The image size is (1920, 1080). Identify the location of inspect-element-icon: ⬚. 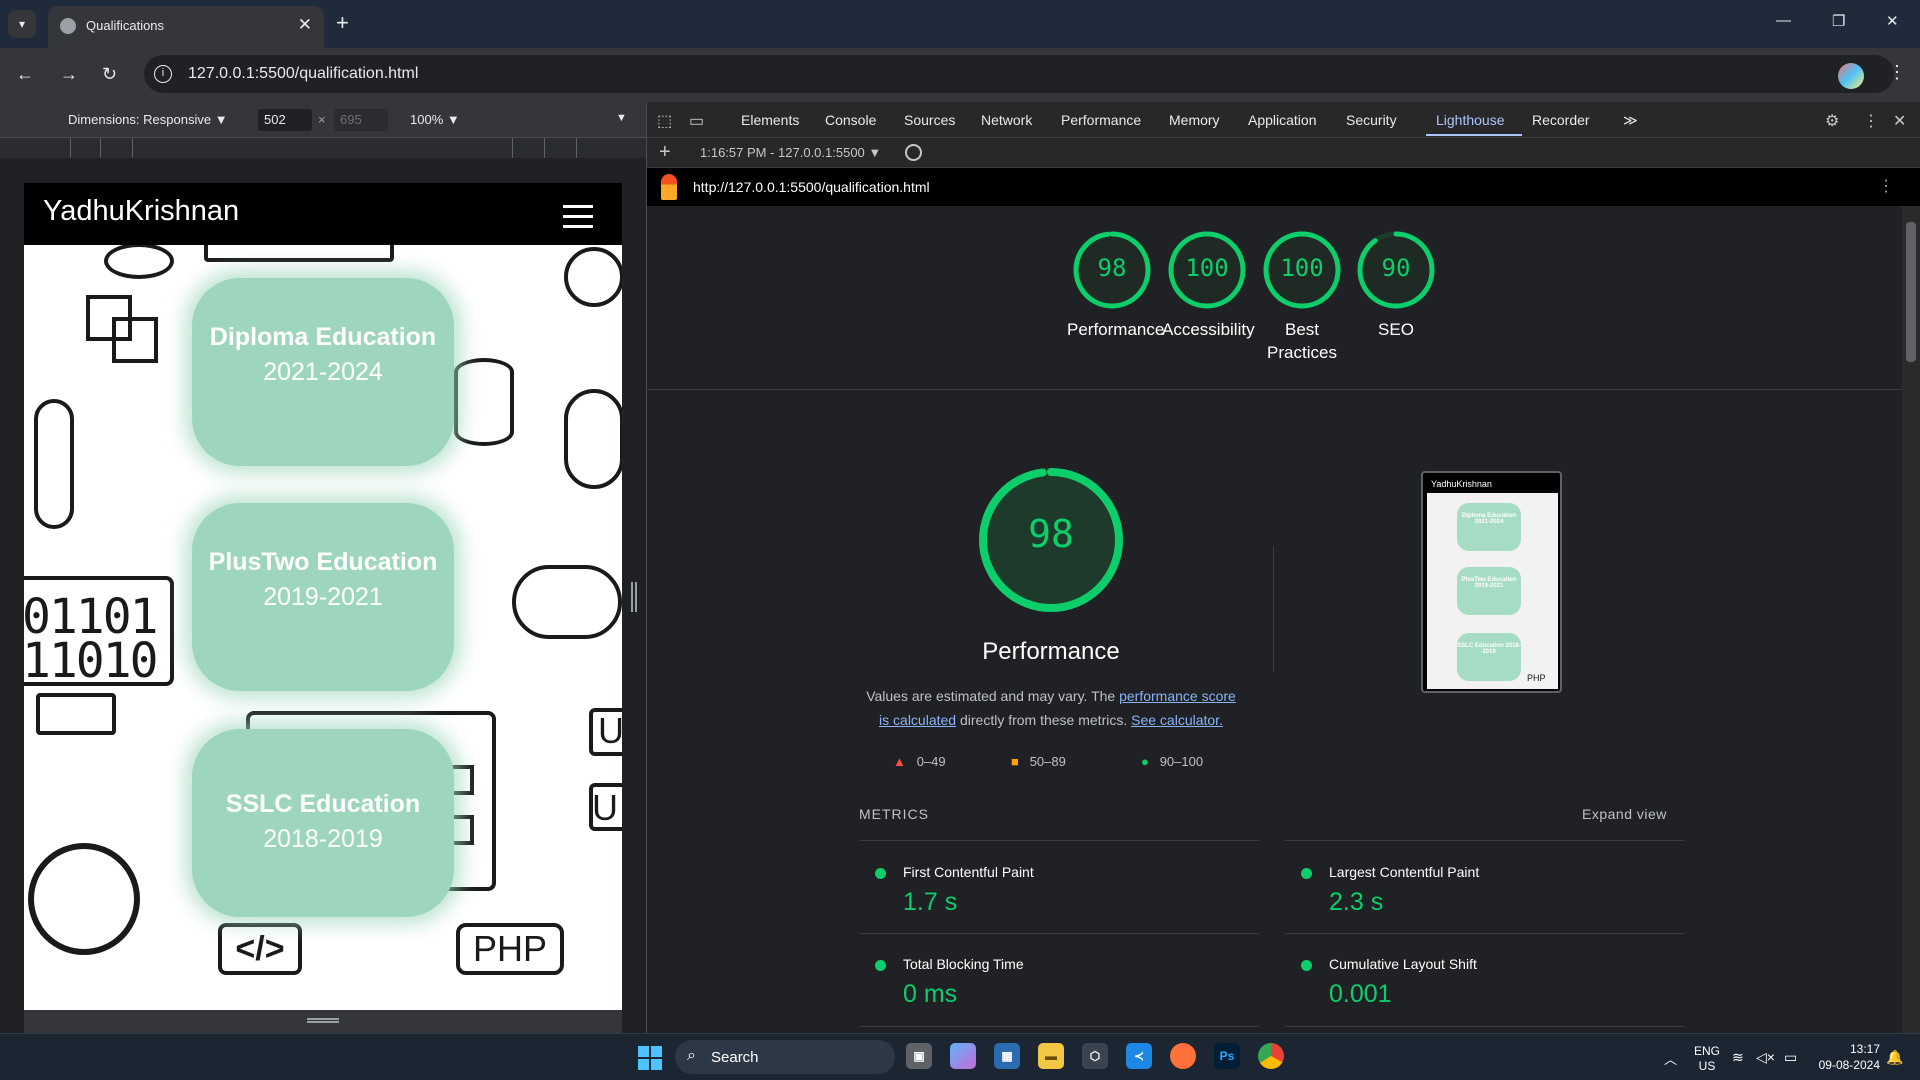
(664, 121).